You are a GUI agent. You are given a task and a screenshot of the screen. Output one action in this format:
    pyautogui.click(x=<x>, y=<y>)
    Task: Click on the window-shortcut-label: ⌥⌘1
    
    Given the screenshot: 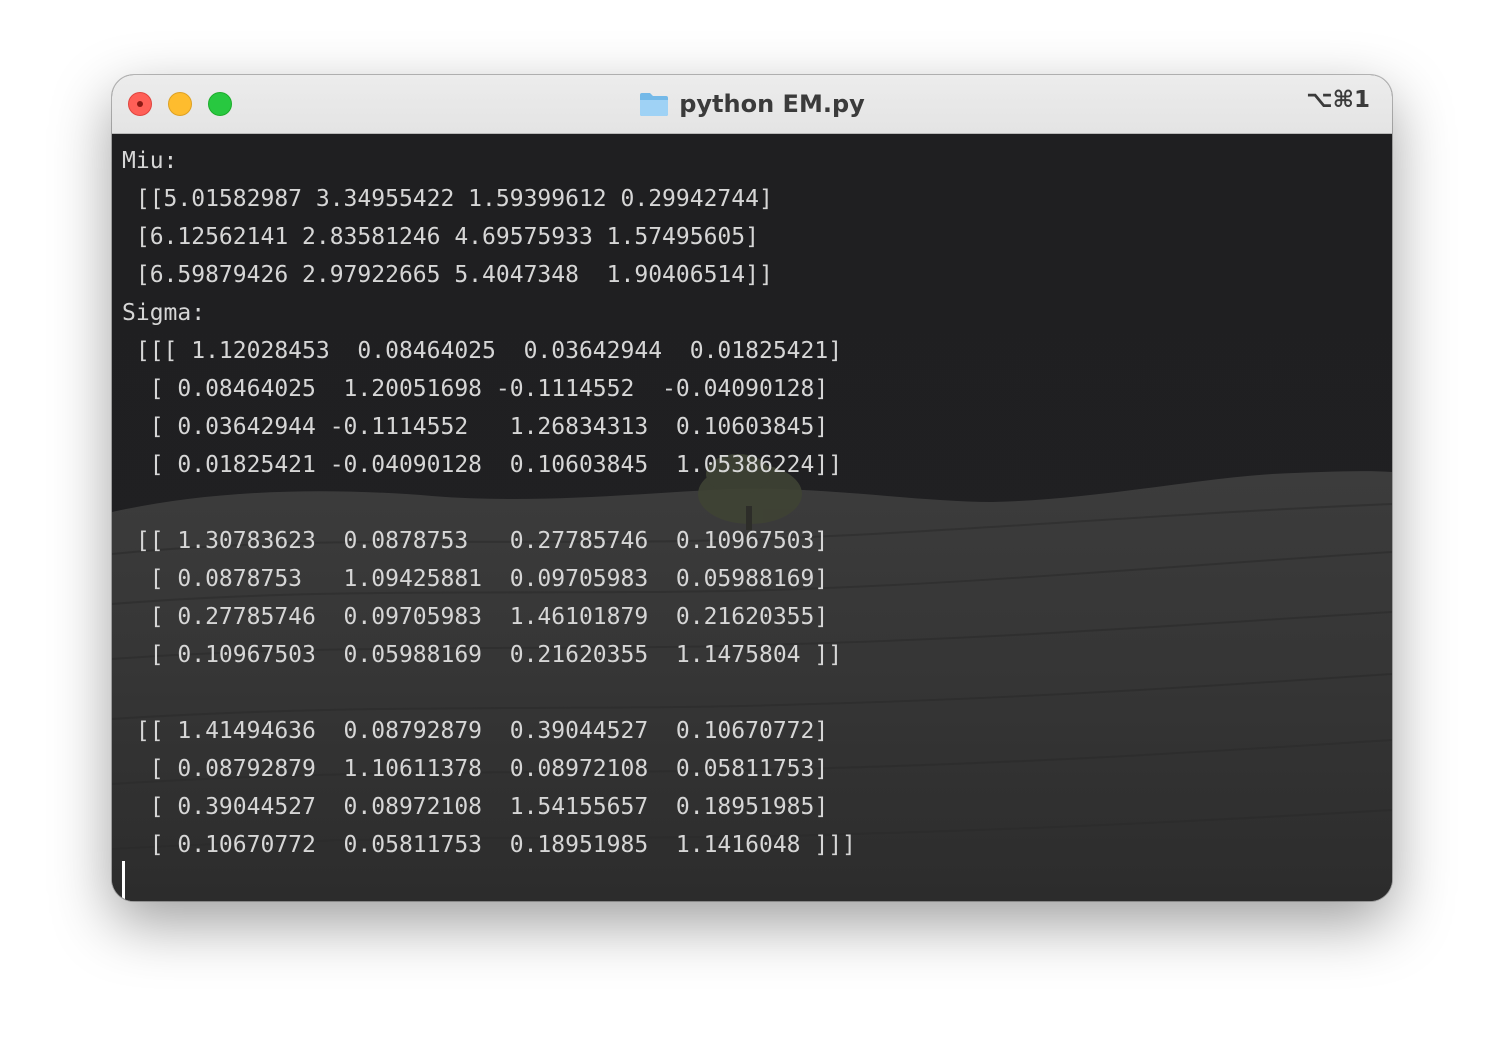 What is the action you would take?
    pyautogui.click(x=1338, y=100)
    